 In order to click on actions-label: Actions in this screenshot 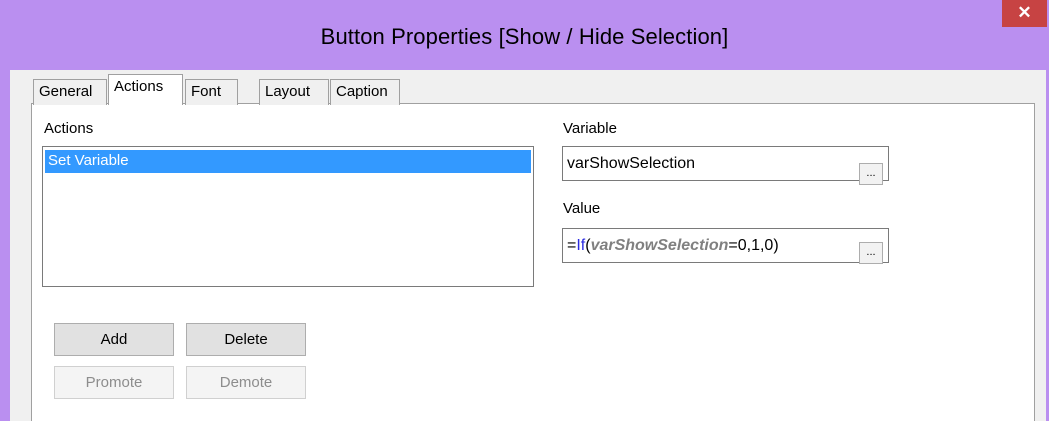, I will do `click(69, 128)`.